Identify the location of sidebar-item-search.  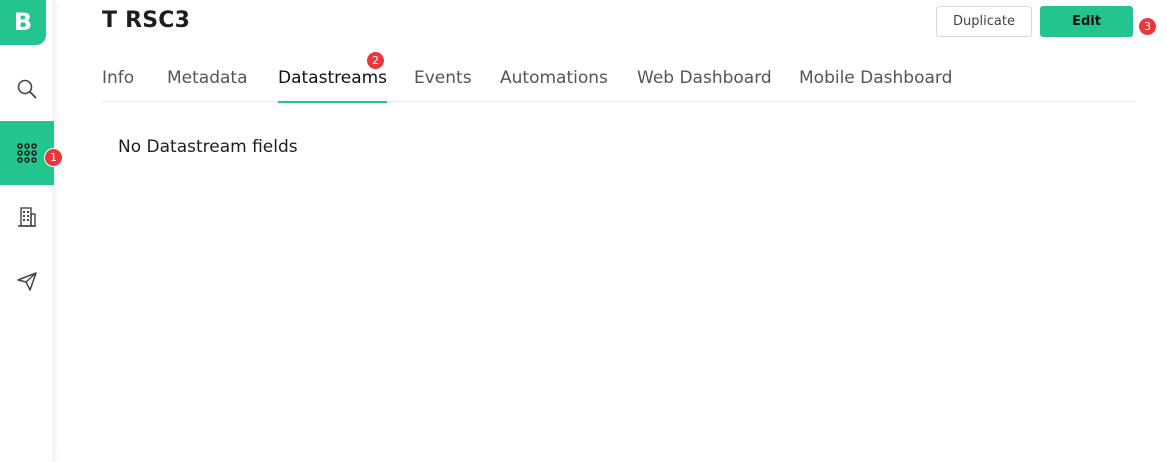
(27, 89).